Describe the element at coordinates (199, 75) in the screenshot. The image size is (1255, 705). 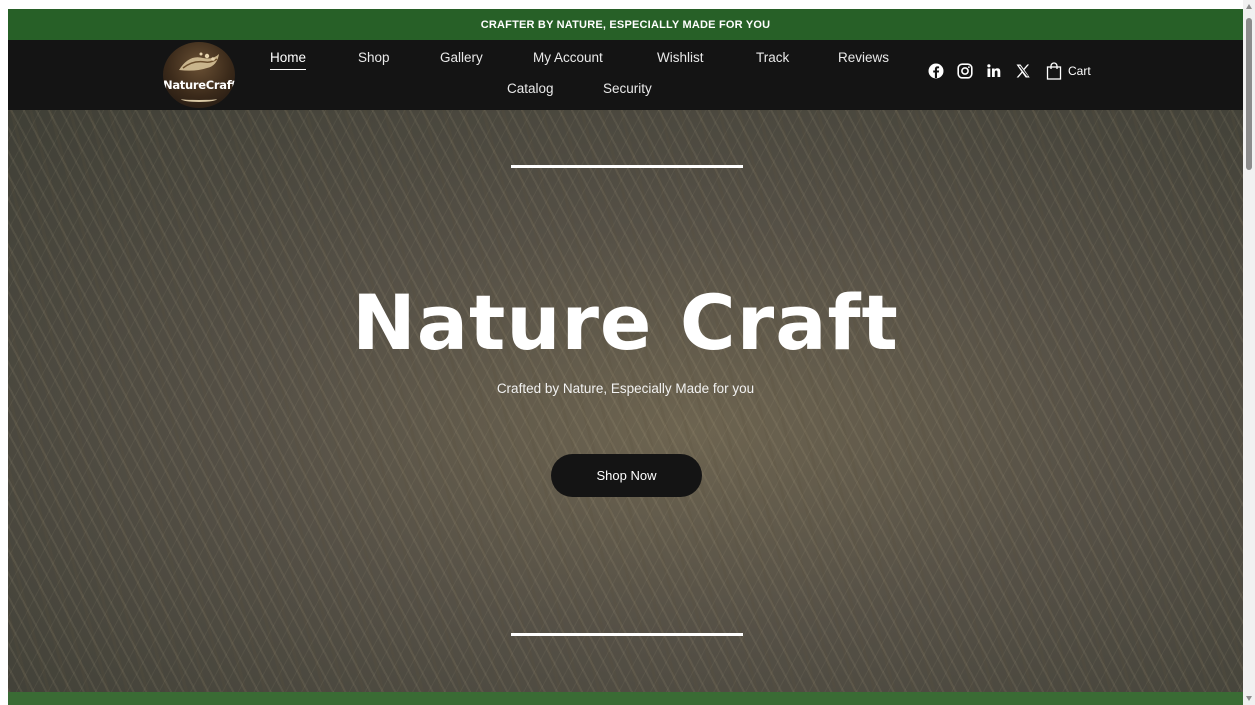
I see `site-logo: NatureCraft` at that location.